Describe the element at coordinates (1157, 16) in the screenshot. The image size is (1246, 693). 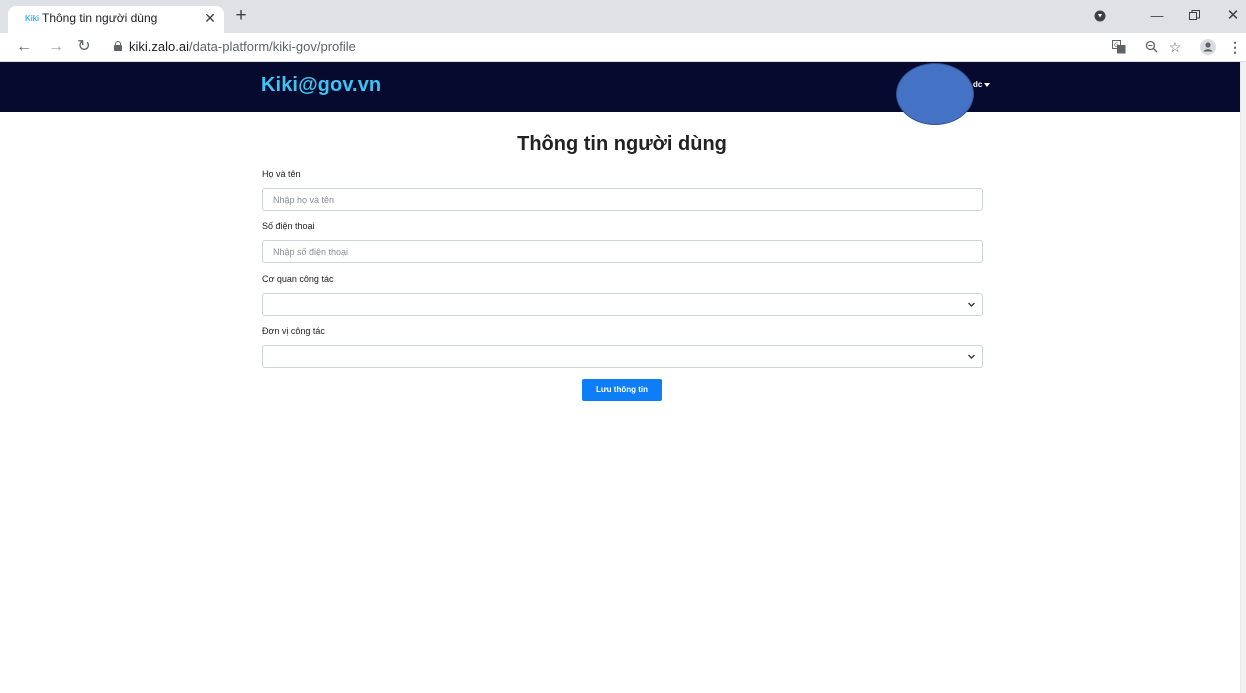
I see `minimize-icon: —` at that location.